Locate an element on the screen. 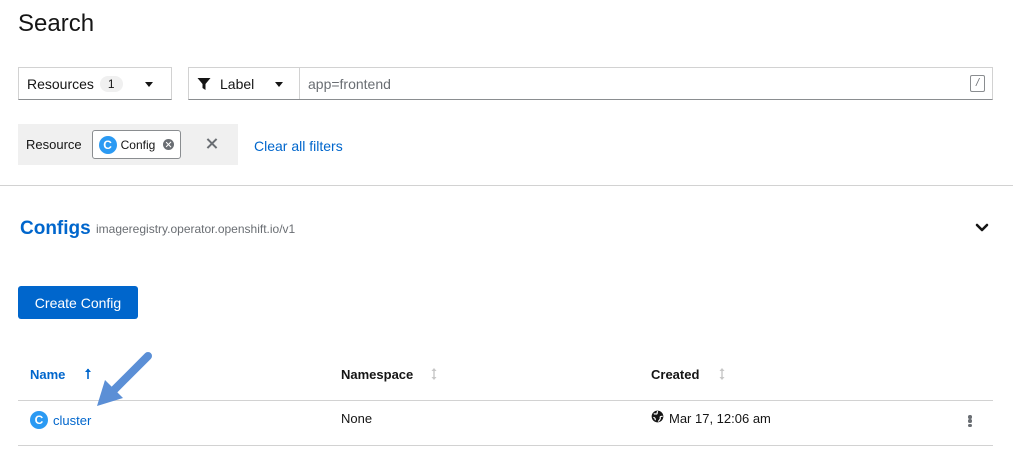 The height and width of the screenshot is (453, 1013). column-header-namespace: Namespace is located at coordinates (377, 374).